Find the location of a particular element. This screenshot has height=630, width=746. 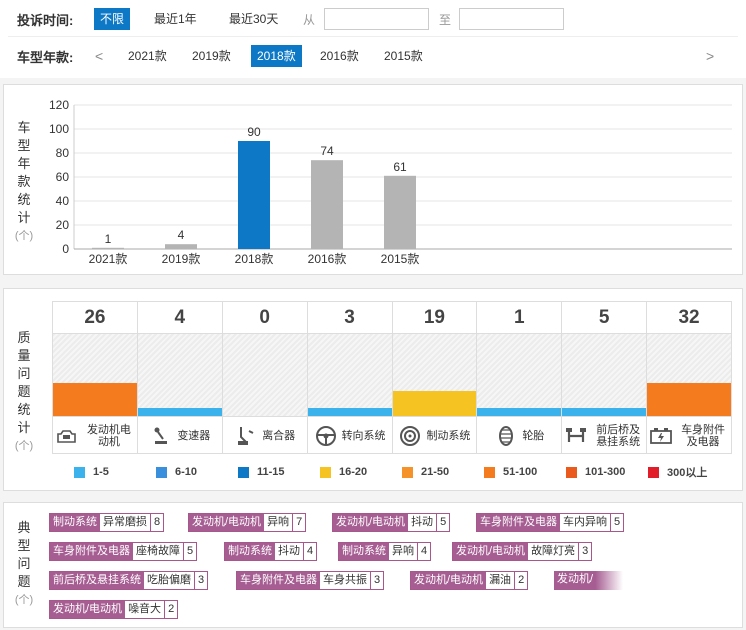

quality-cell-2: 0 离合器 is located at coordinates (265, 377).